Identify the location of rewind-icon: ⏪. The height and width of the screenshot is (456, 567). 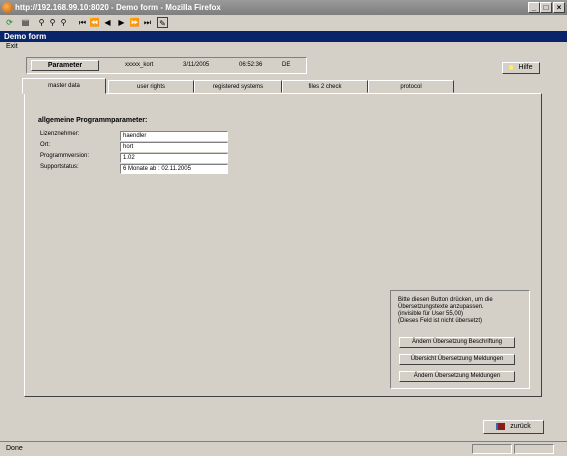
(94, 22).